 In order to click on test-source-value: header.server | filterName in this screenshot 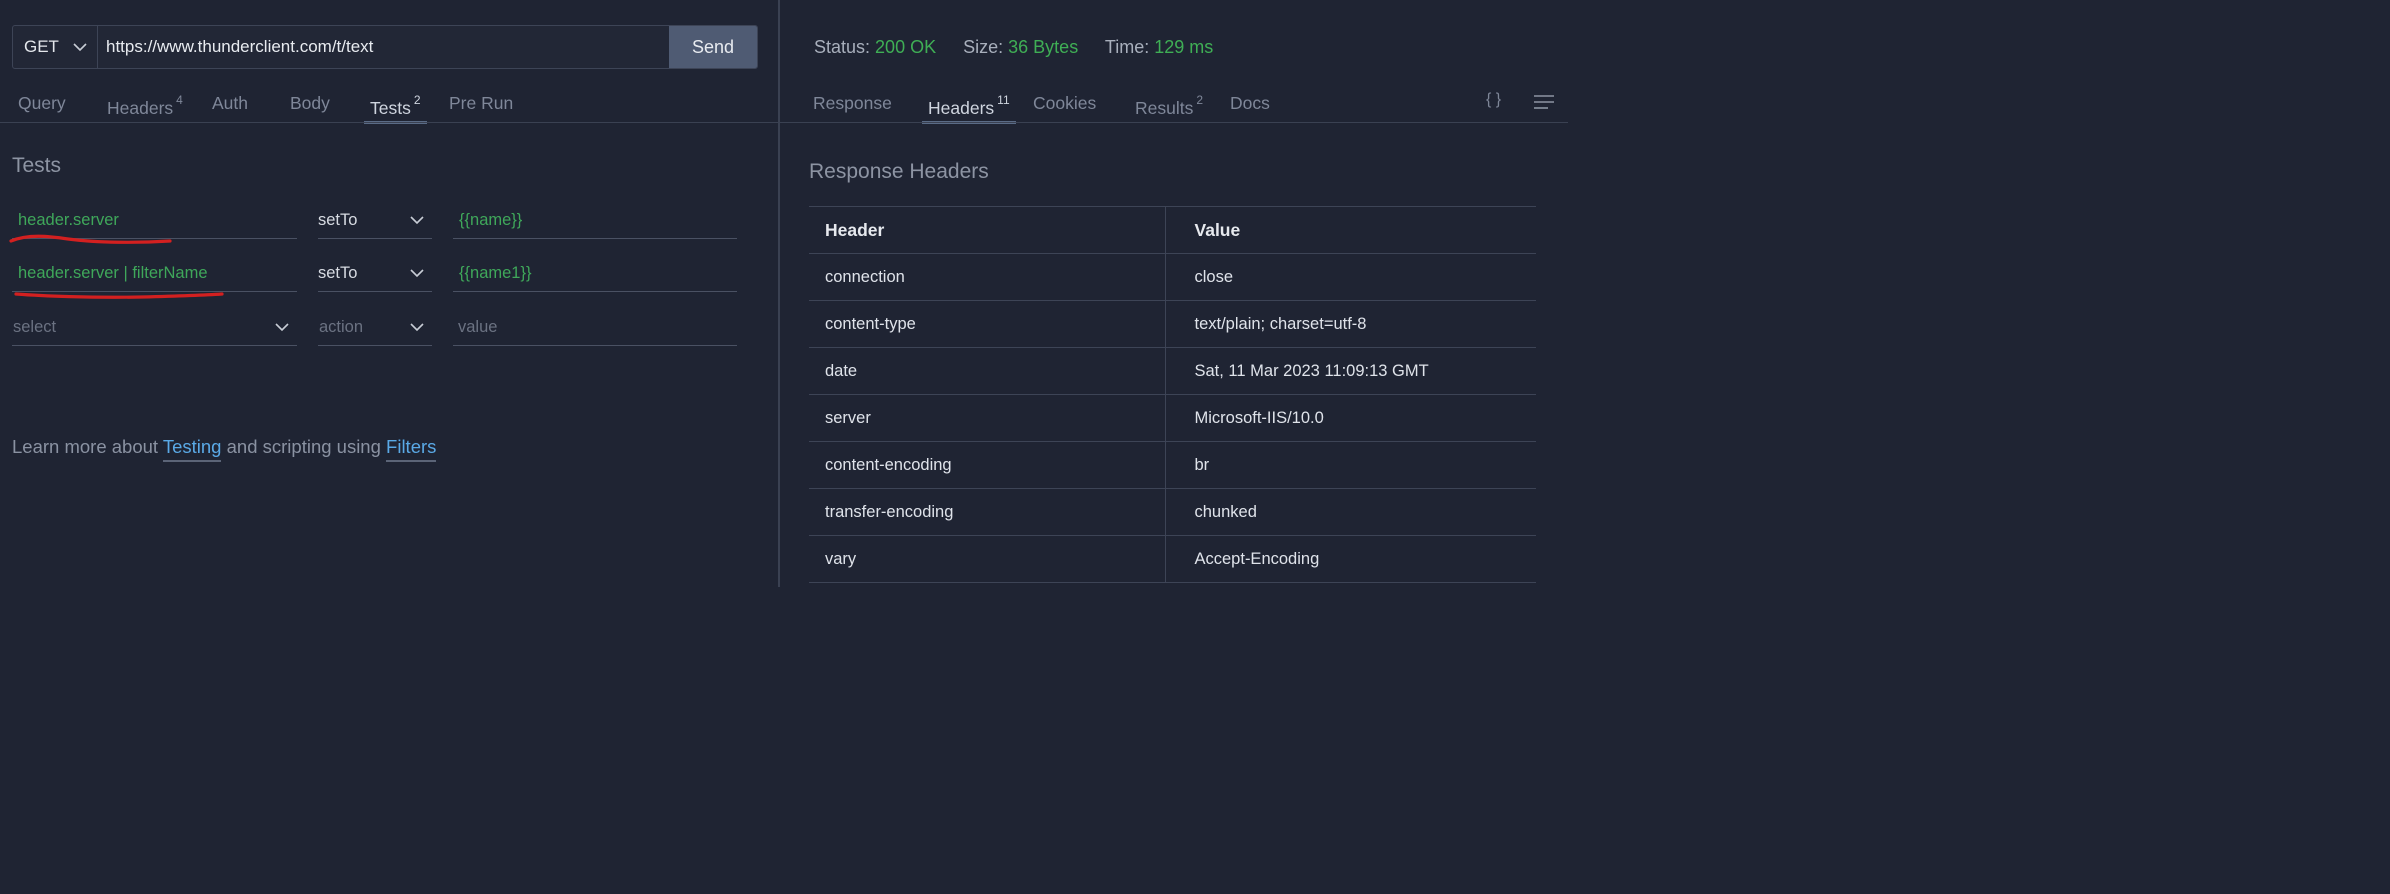, I will do `click(113, 273)`.